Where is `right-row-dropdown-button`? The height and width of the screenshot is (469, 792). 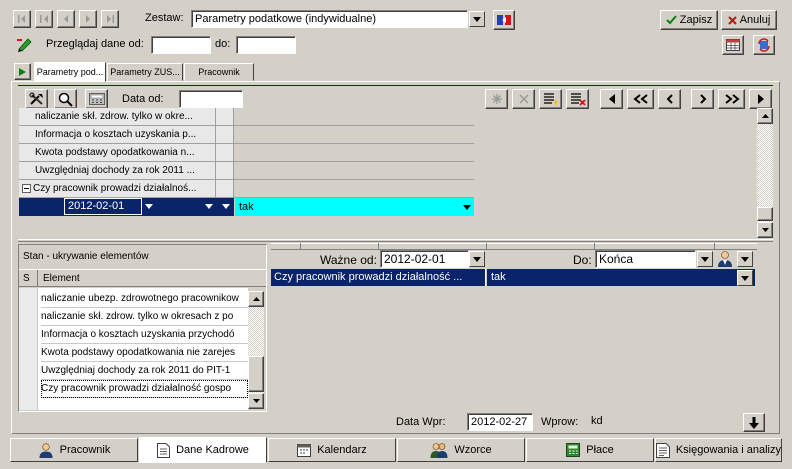 right-row-dropdown-button is located at coordinates (745, 278).